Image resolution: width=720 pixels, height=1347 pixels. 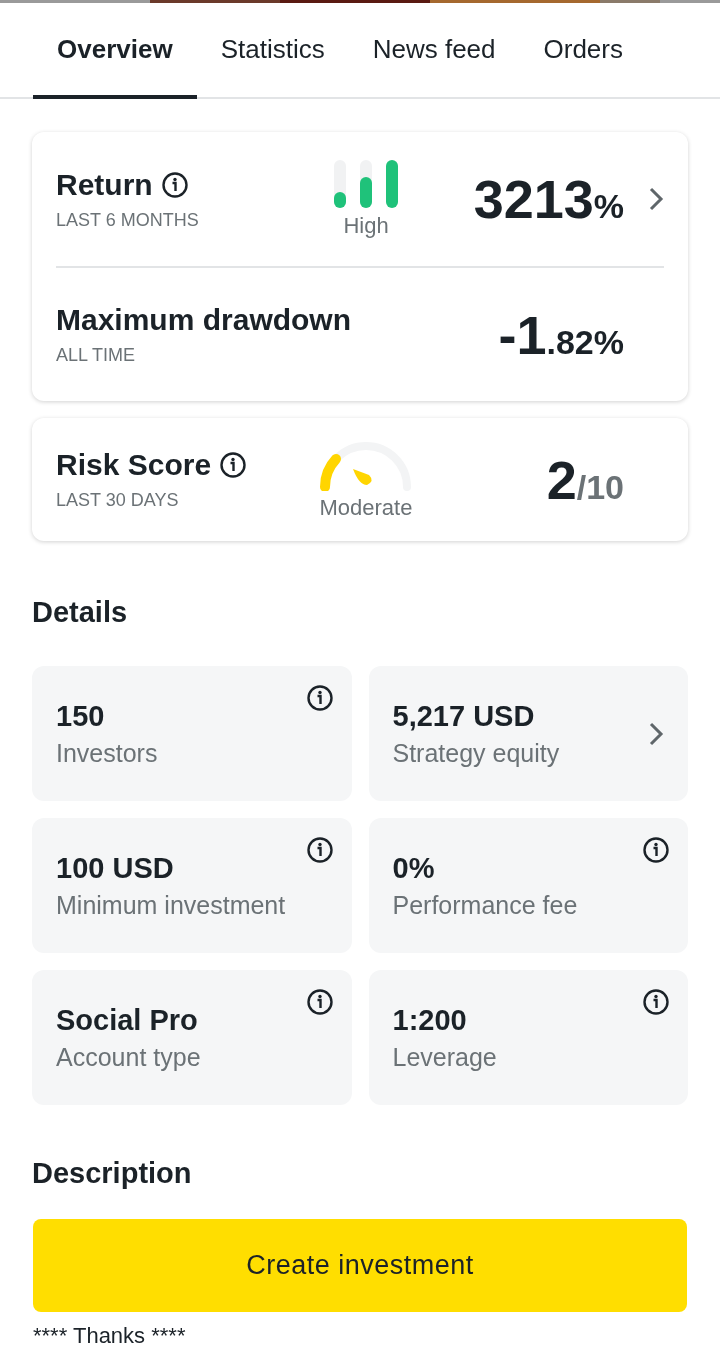 I want to click on details-heading: Details, so click(x=80, y=612).